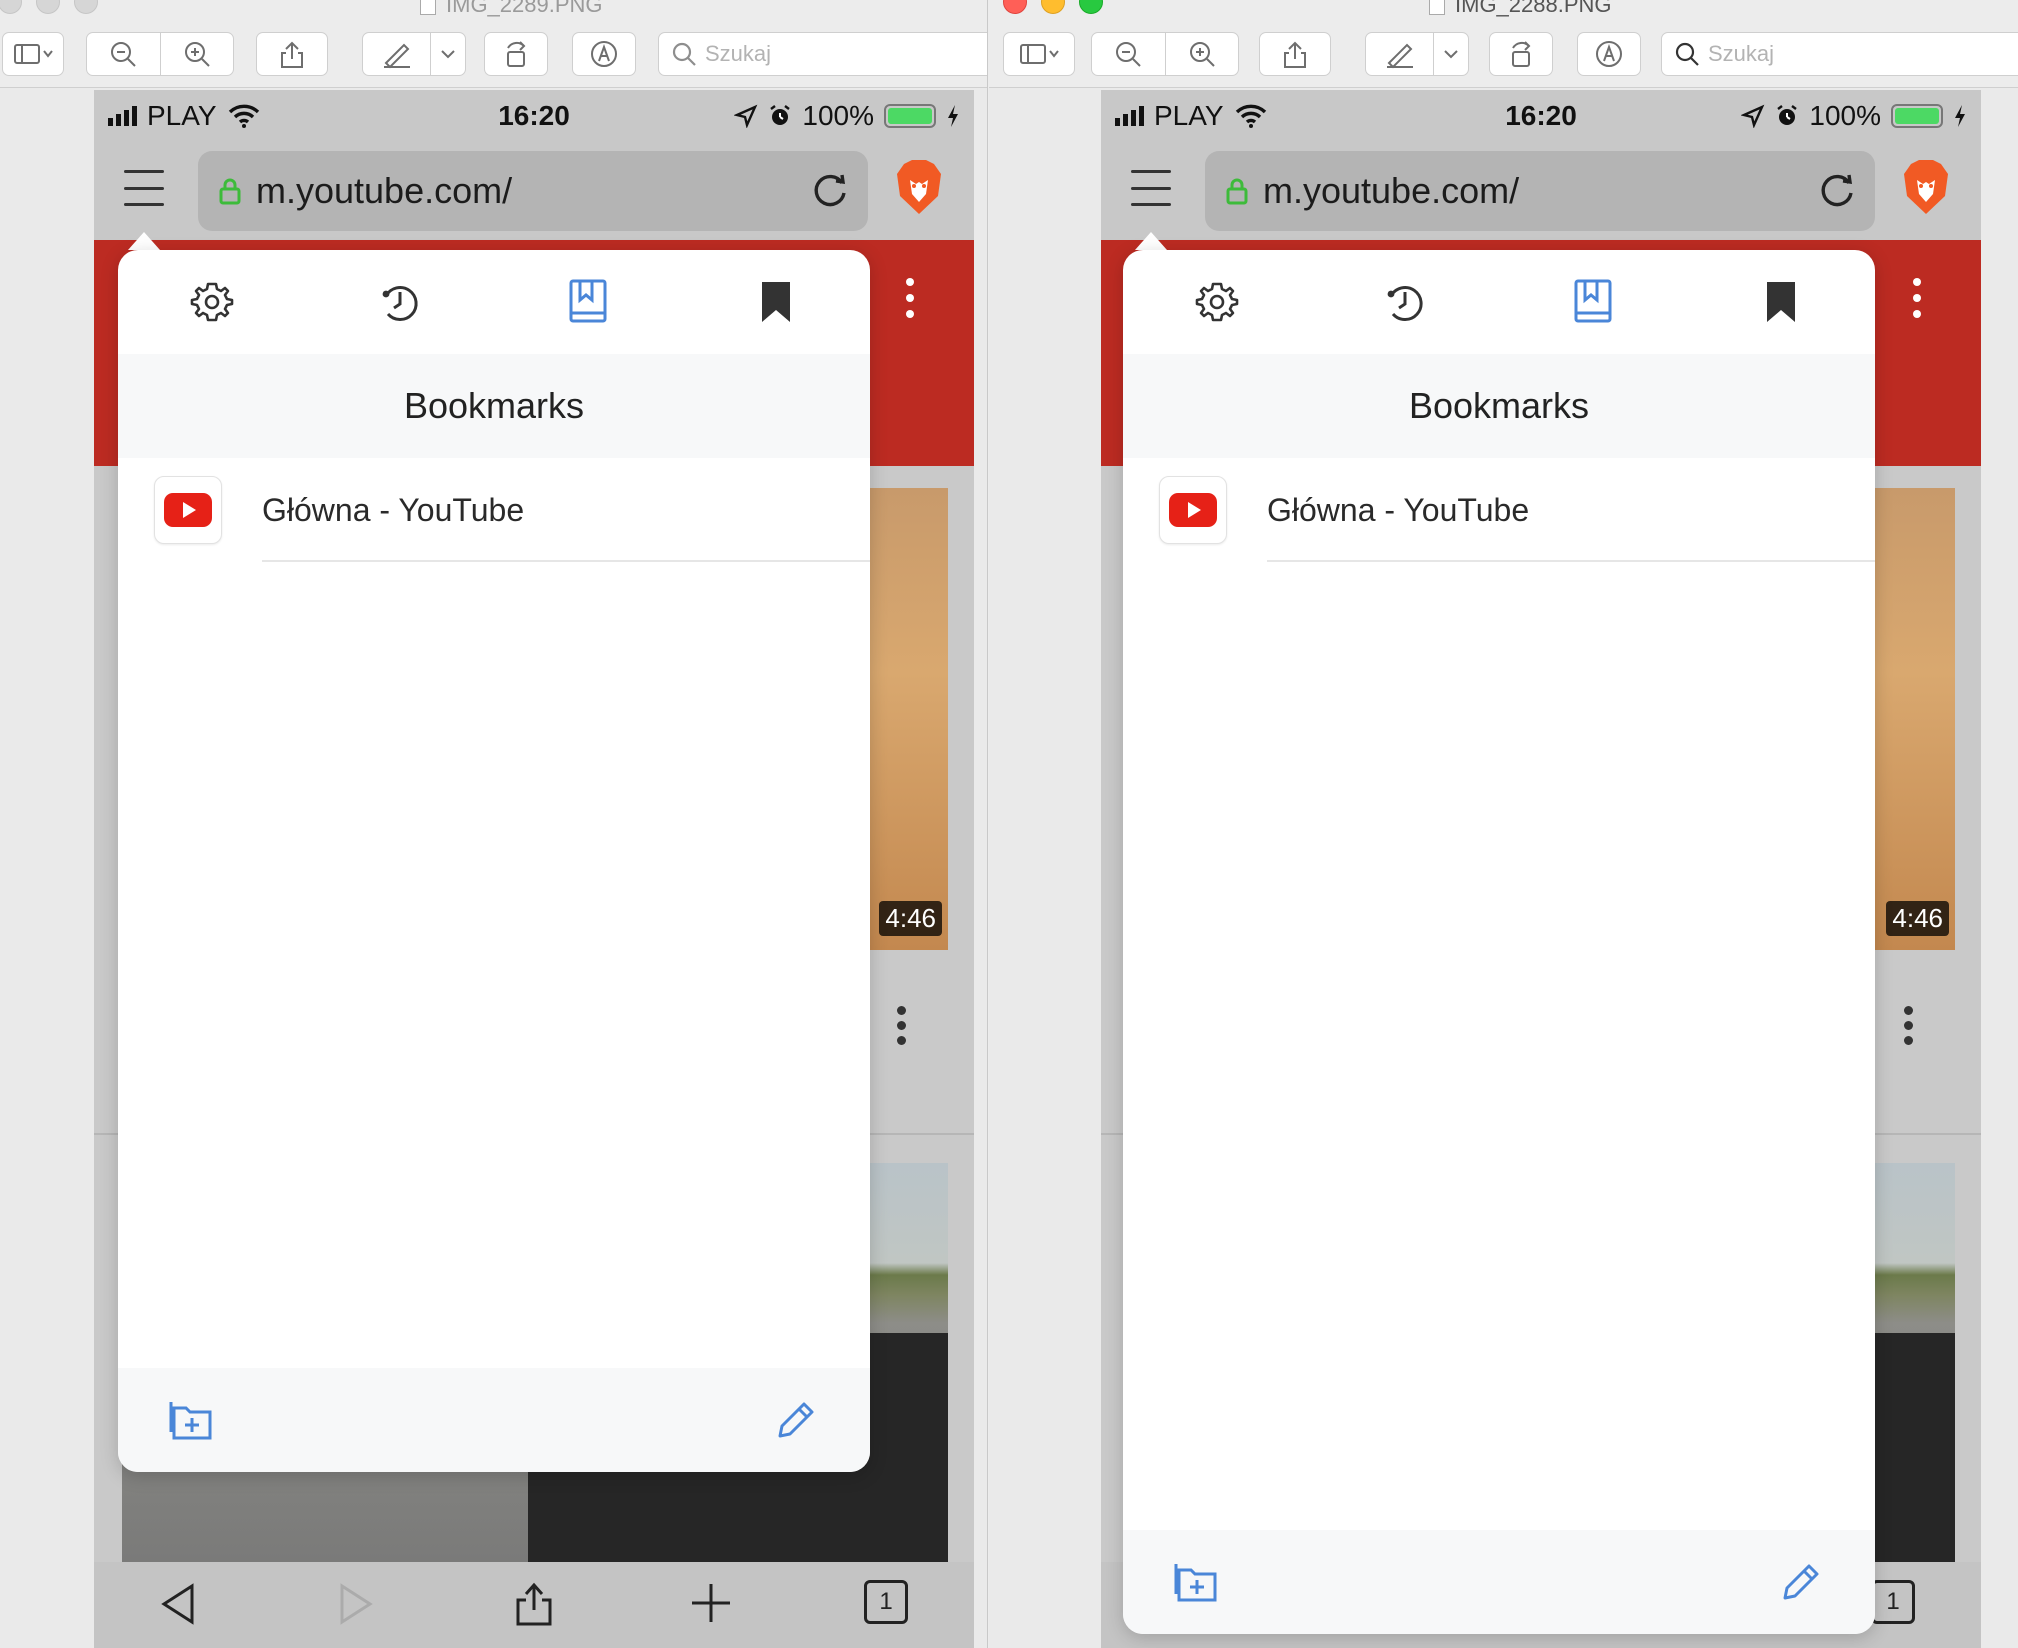 The height and width of the screenshot is (1648, 2018). What do you see at coordinates (1571, 561) in the screenshot?
I see `bookmark-separator` at bounding box center [1571, 561].